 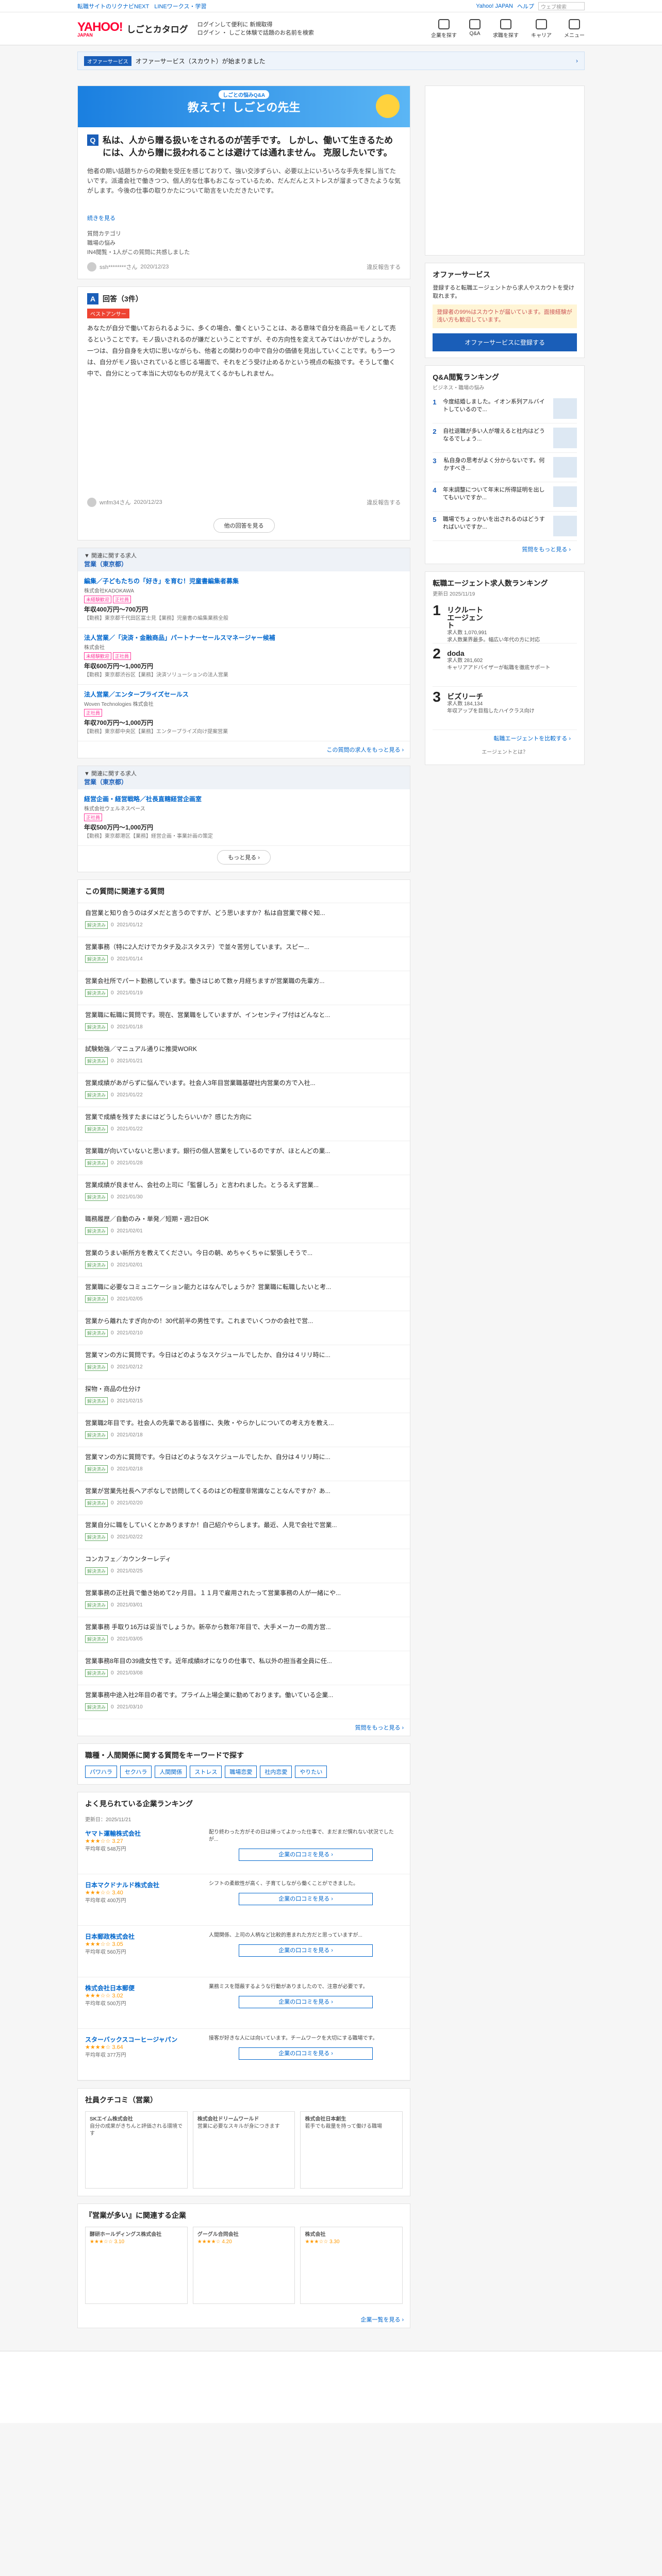 I want to click on agent-item: 2 doda 求人数 281,602 キャリアアドバイザーが転職を徹底サポート, so click(x=505, y=665).